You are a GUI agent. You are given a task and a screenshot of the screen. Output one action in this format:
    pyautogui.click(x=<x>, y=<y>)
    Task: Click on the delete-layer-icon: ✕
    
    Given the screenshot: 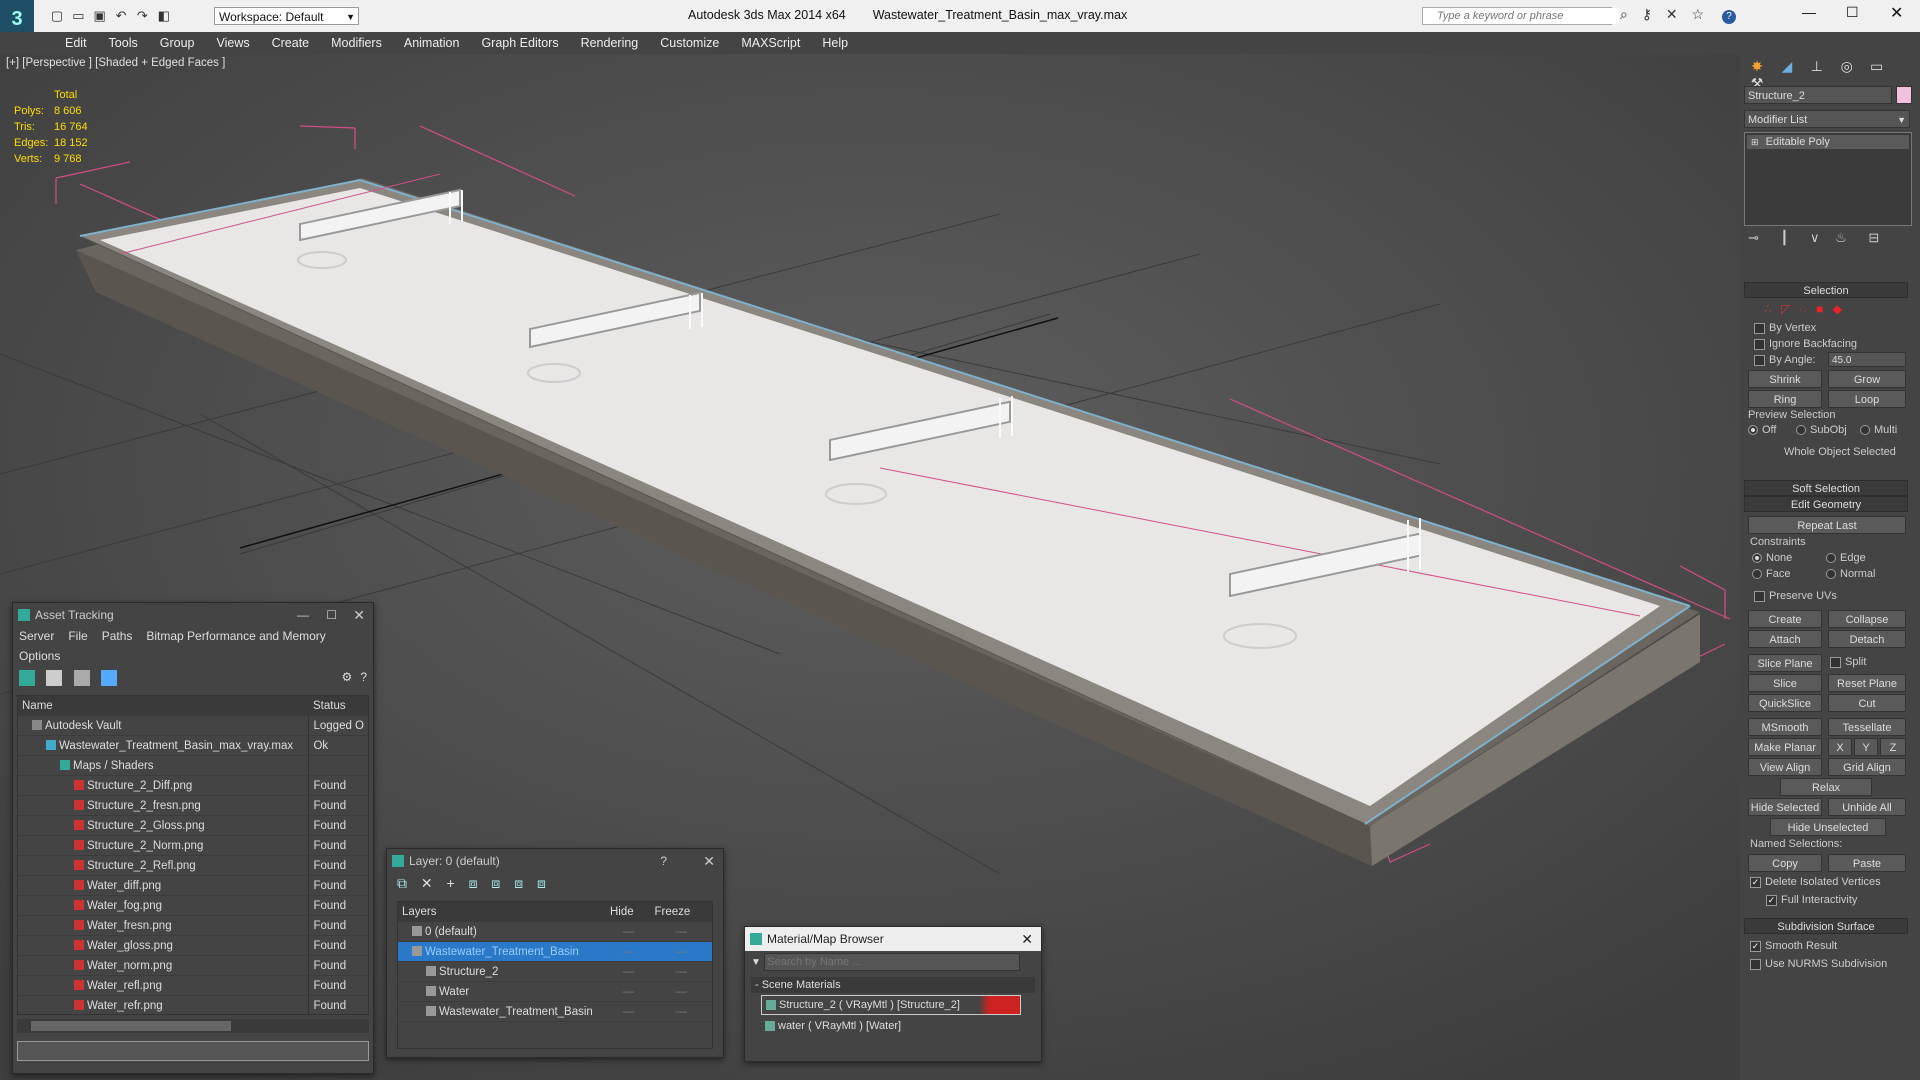 What is the action you would take?
    pyautogui.click(x=427, y=883)
    